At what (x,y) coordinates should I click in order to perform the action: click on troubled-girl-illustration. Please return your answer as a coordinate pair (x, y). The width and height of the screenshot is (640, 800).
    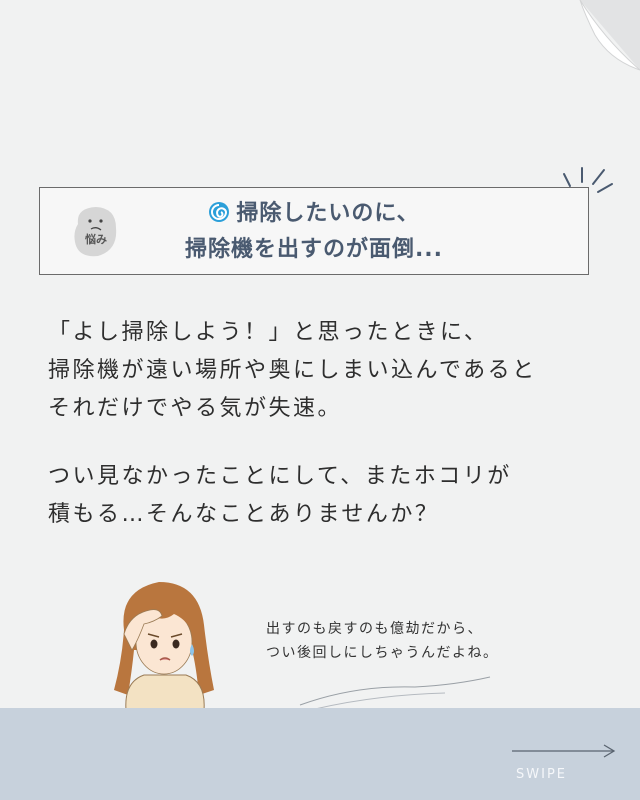
    Looking at the image, I should click on (164, 646).